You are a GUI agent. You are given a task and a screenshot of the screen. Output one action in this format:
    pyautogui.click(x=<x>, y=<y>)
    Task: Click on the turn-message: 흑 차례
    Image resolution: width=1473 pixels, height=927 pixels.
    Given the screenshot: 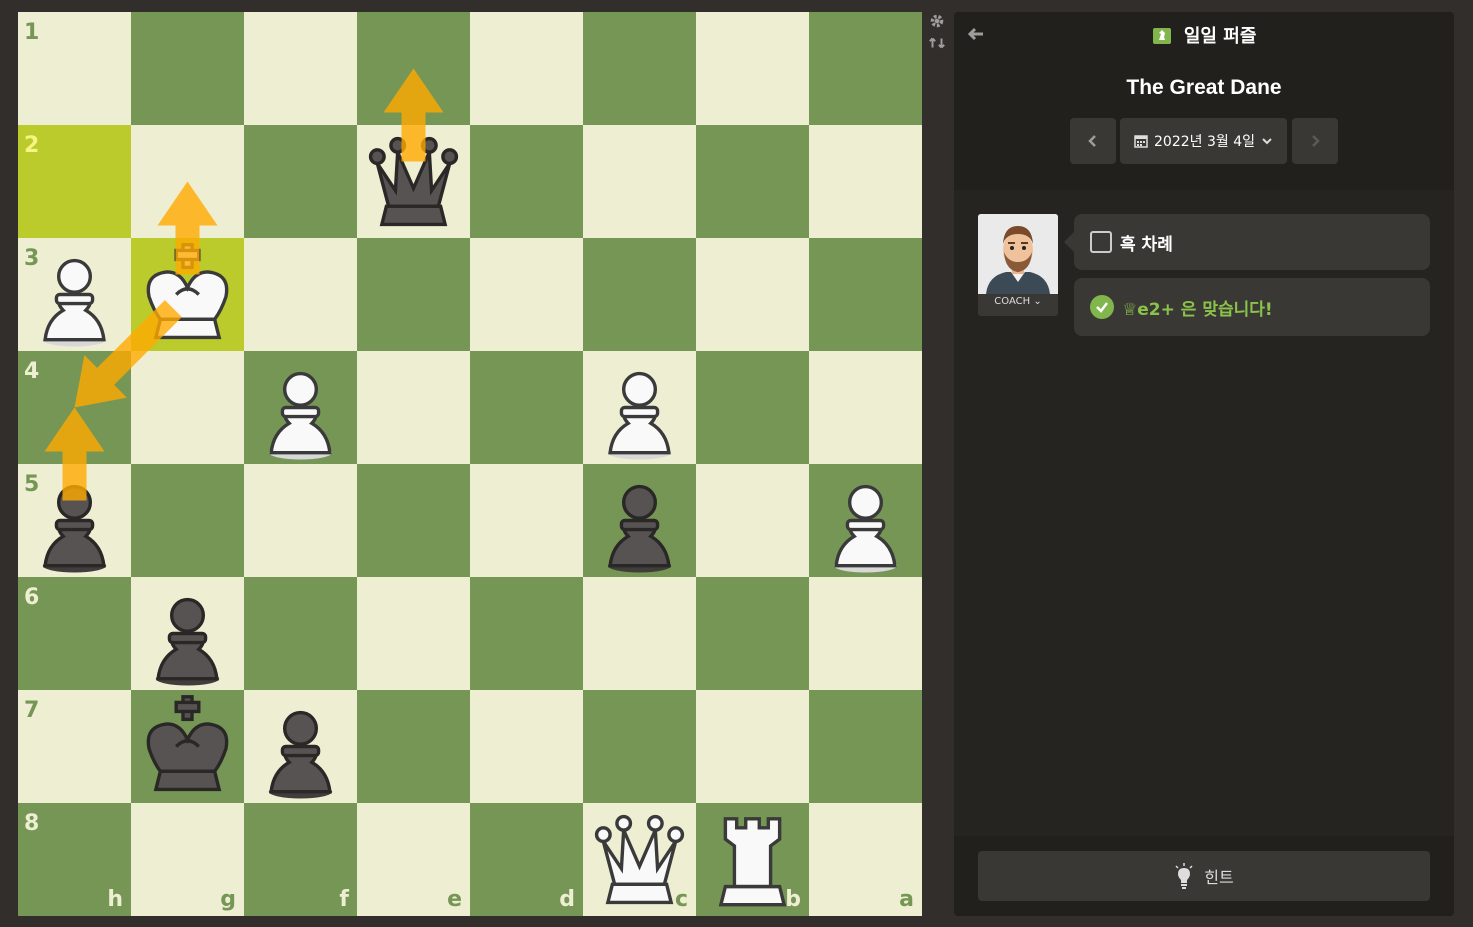 What is the action you would take?
    pyautogui.click(x=1247, y=242)
    